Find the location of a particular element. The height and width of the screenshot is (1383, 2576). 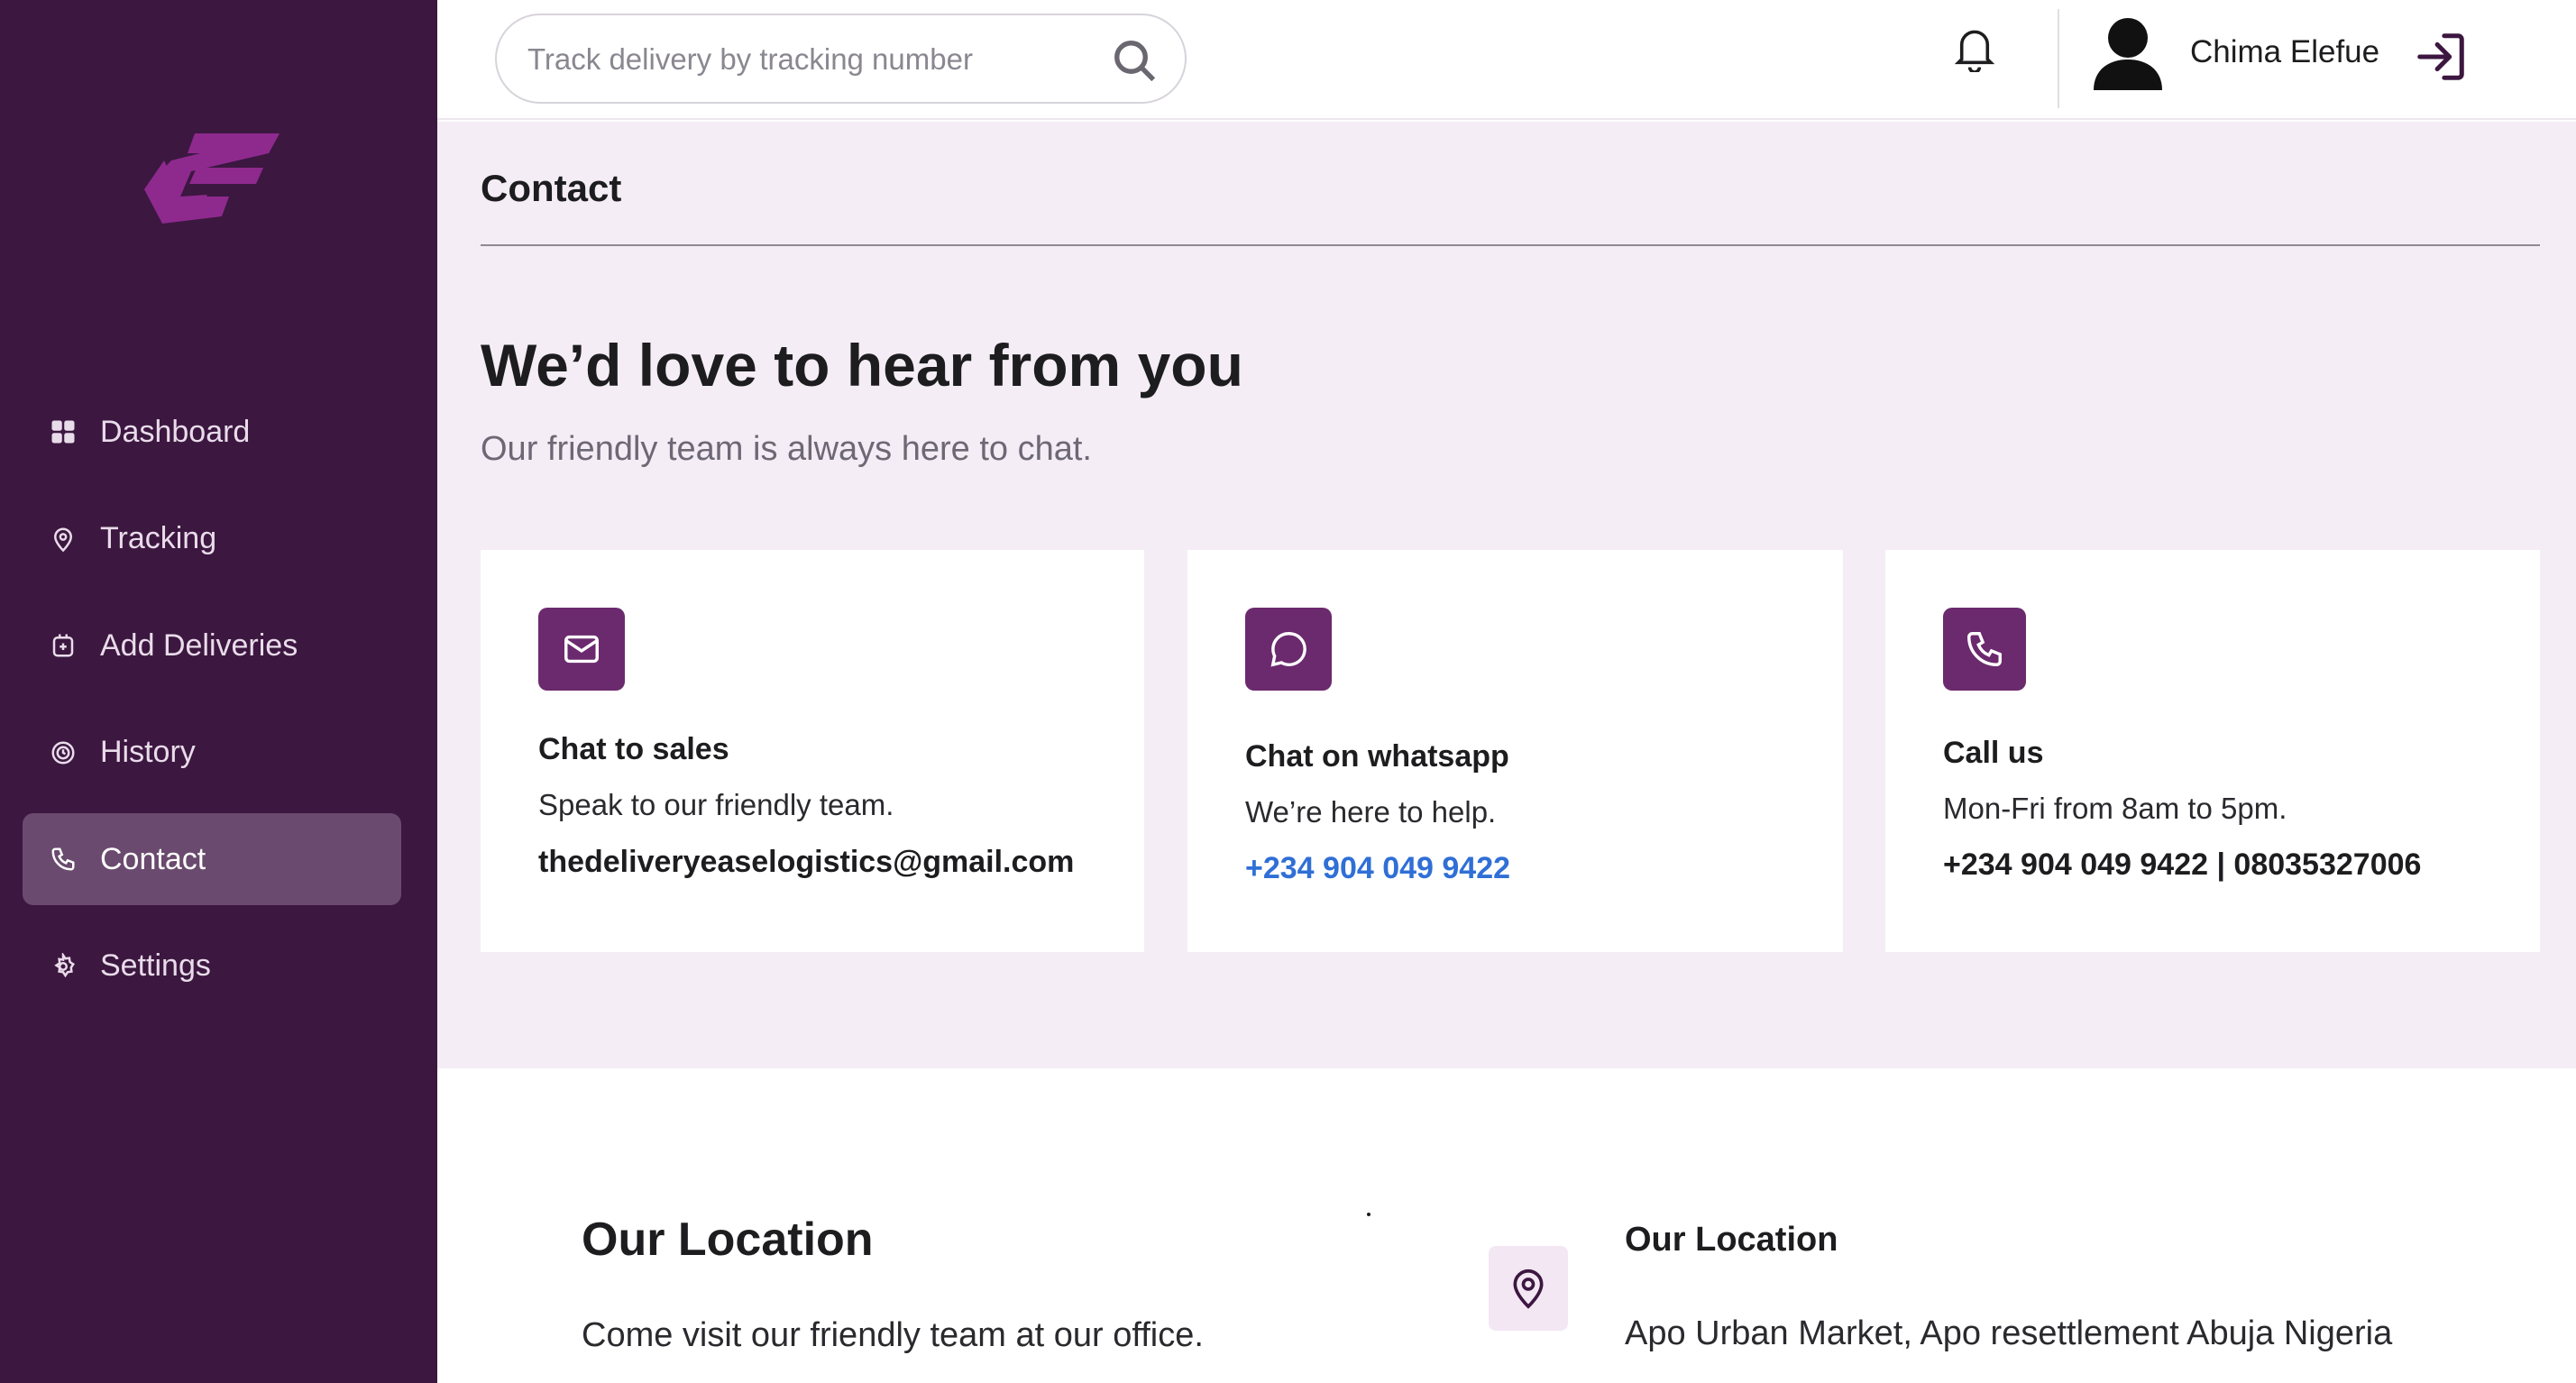

card-title: Chat to sales is located at coordinates (633, 749).